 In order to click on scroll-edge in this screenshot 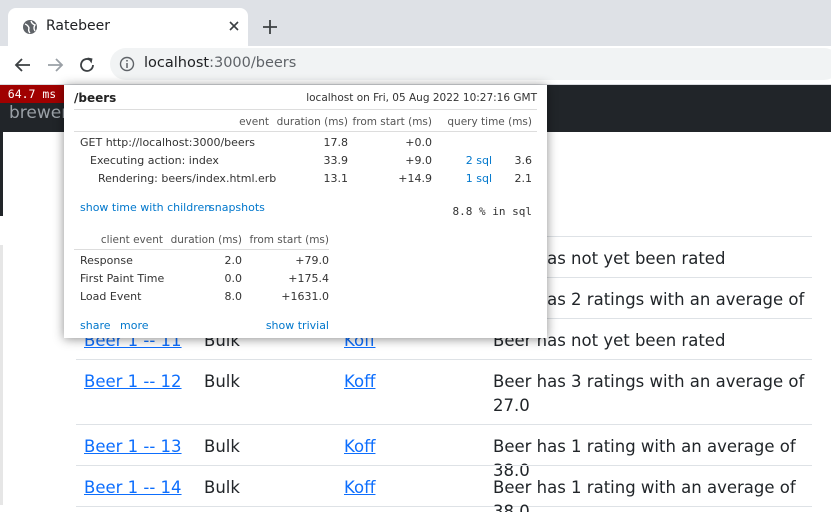, I will do `click(1, 375)`.